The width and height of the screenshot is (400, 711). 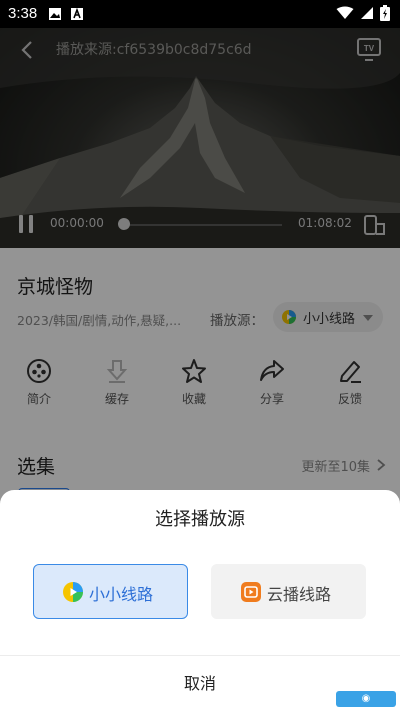 What do you see at coordinates (121, 594) in the screenshot?
I see `source-option-name: 小小线路` at bounding box center [121, 594].